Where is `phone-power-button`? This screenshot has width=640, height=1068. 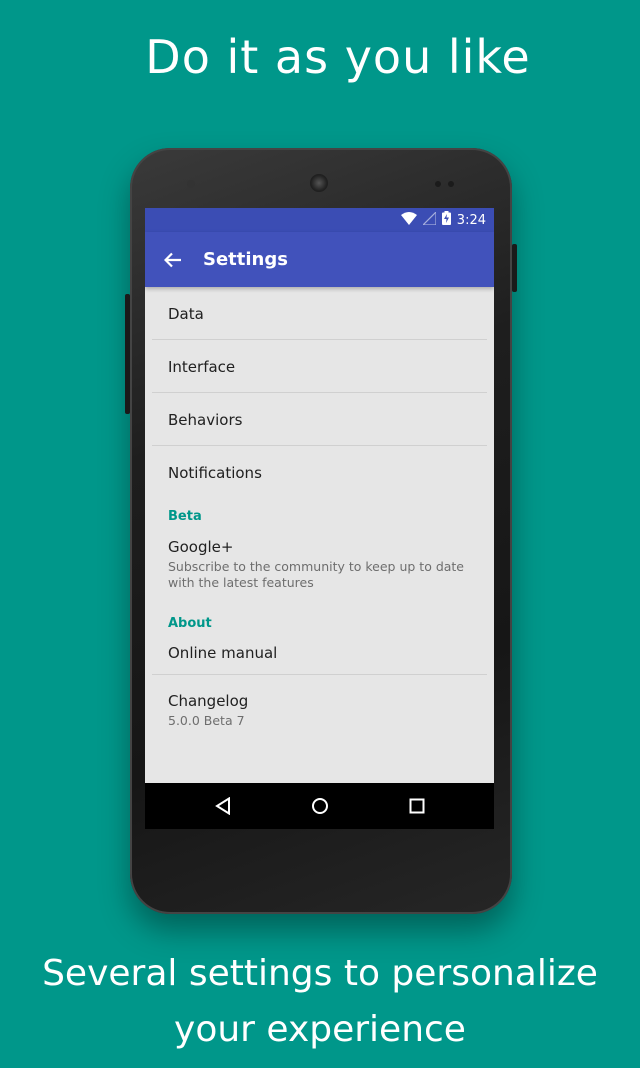
phone-power-button is located at coordinates (514, 268).